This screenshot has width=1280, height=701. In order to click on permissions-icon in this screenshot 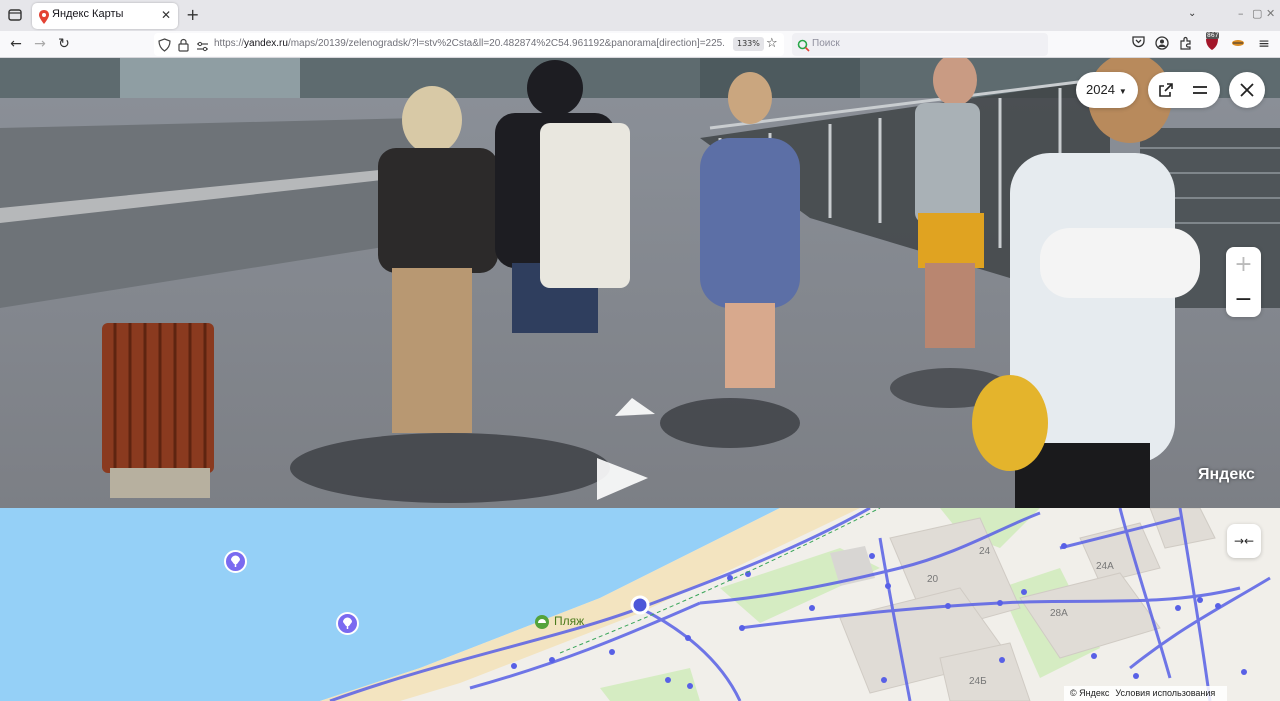, I will do `click(202, 47)`.